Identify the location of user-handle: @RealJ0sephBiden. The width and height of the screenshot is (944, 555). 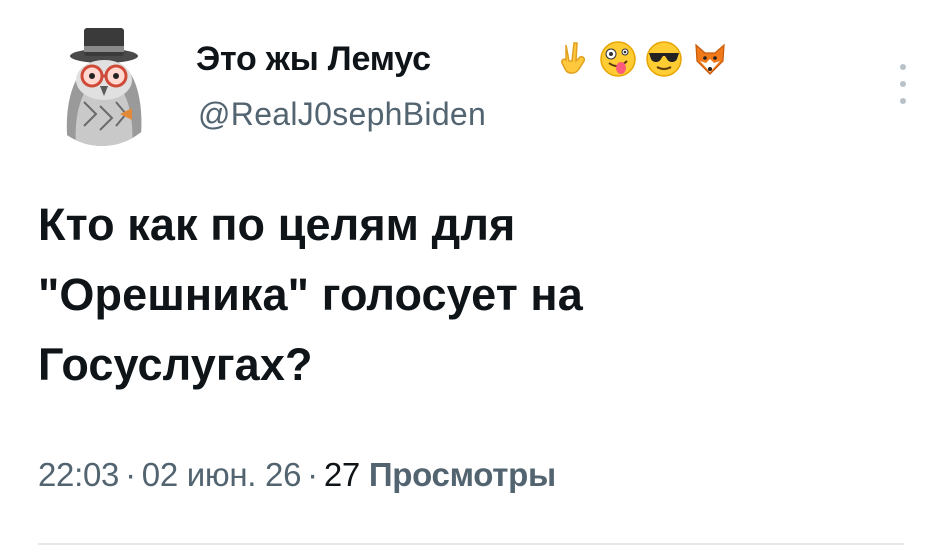
(342, 114).